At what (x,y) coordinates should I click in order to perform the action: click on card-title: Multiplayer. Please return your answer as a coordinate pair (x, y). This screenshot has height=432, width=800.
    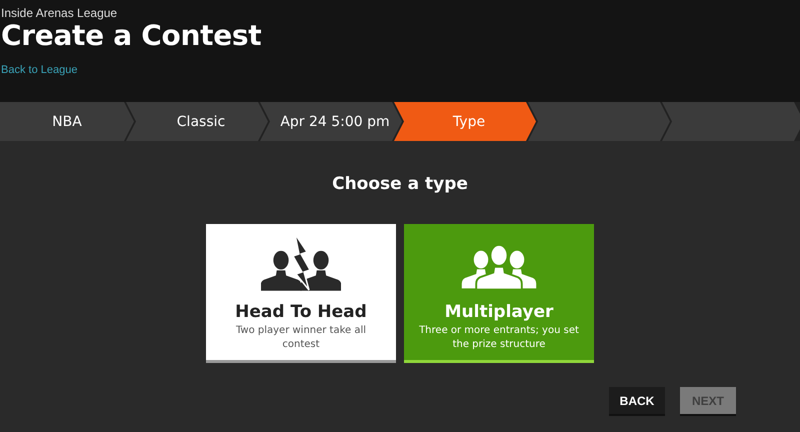
    Looking at the image, I should click on (499, 312).